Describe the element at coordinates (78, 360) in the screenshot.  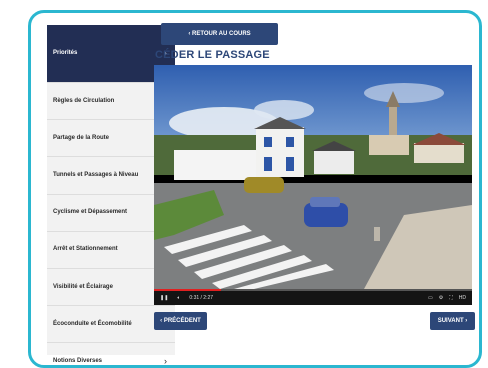
I see `sidebar-item-label: Notions Diverses` at that location.